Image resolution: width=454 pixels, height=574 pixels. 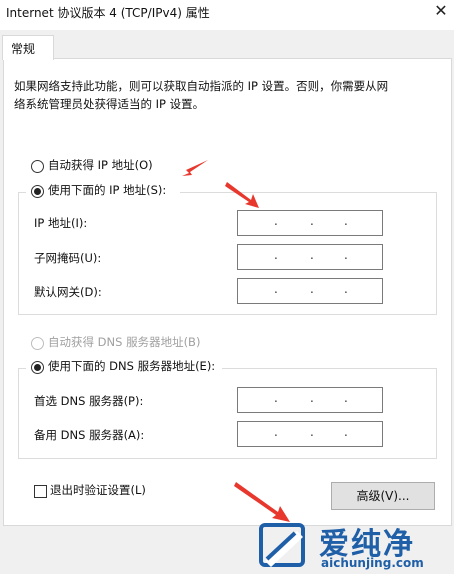 I want to click on manual-dns-radio, so click(x=37, y=367).